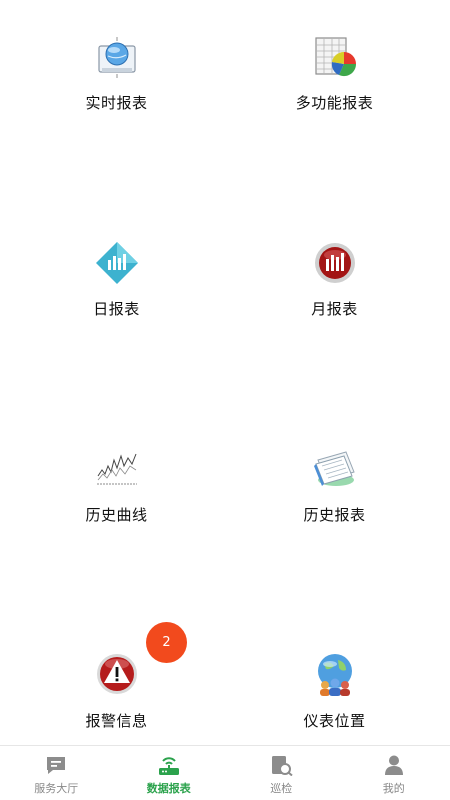  I want to click on menu-label: 日报表, so click(116, 309).